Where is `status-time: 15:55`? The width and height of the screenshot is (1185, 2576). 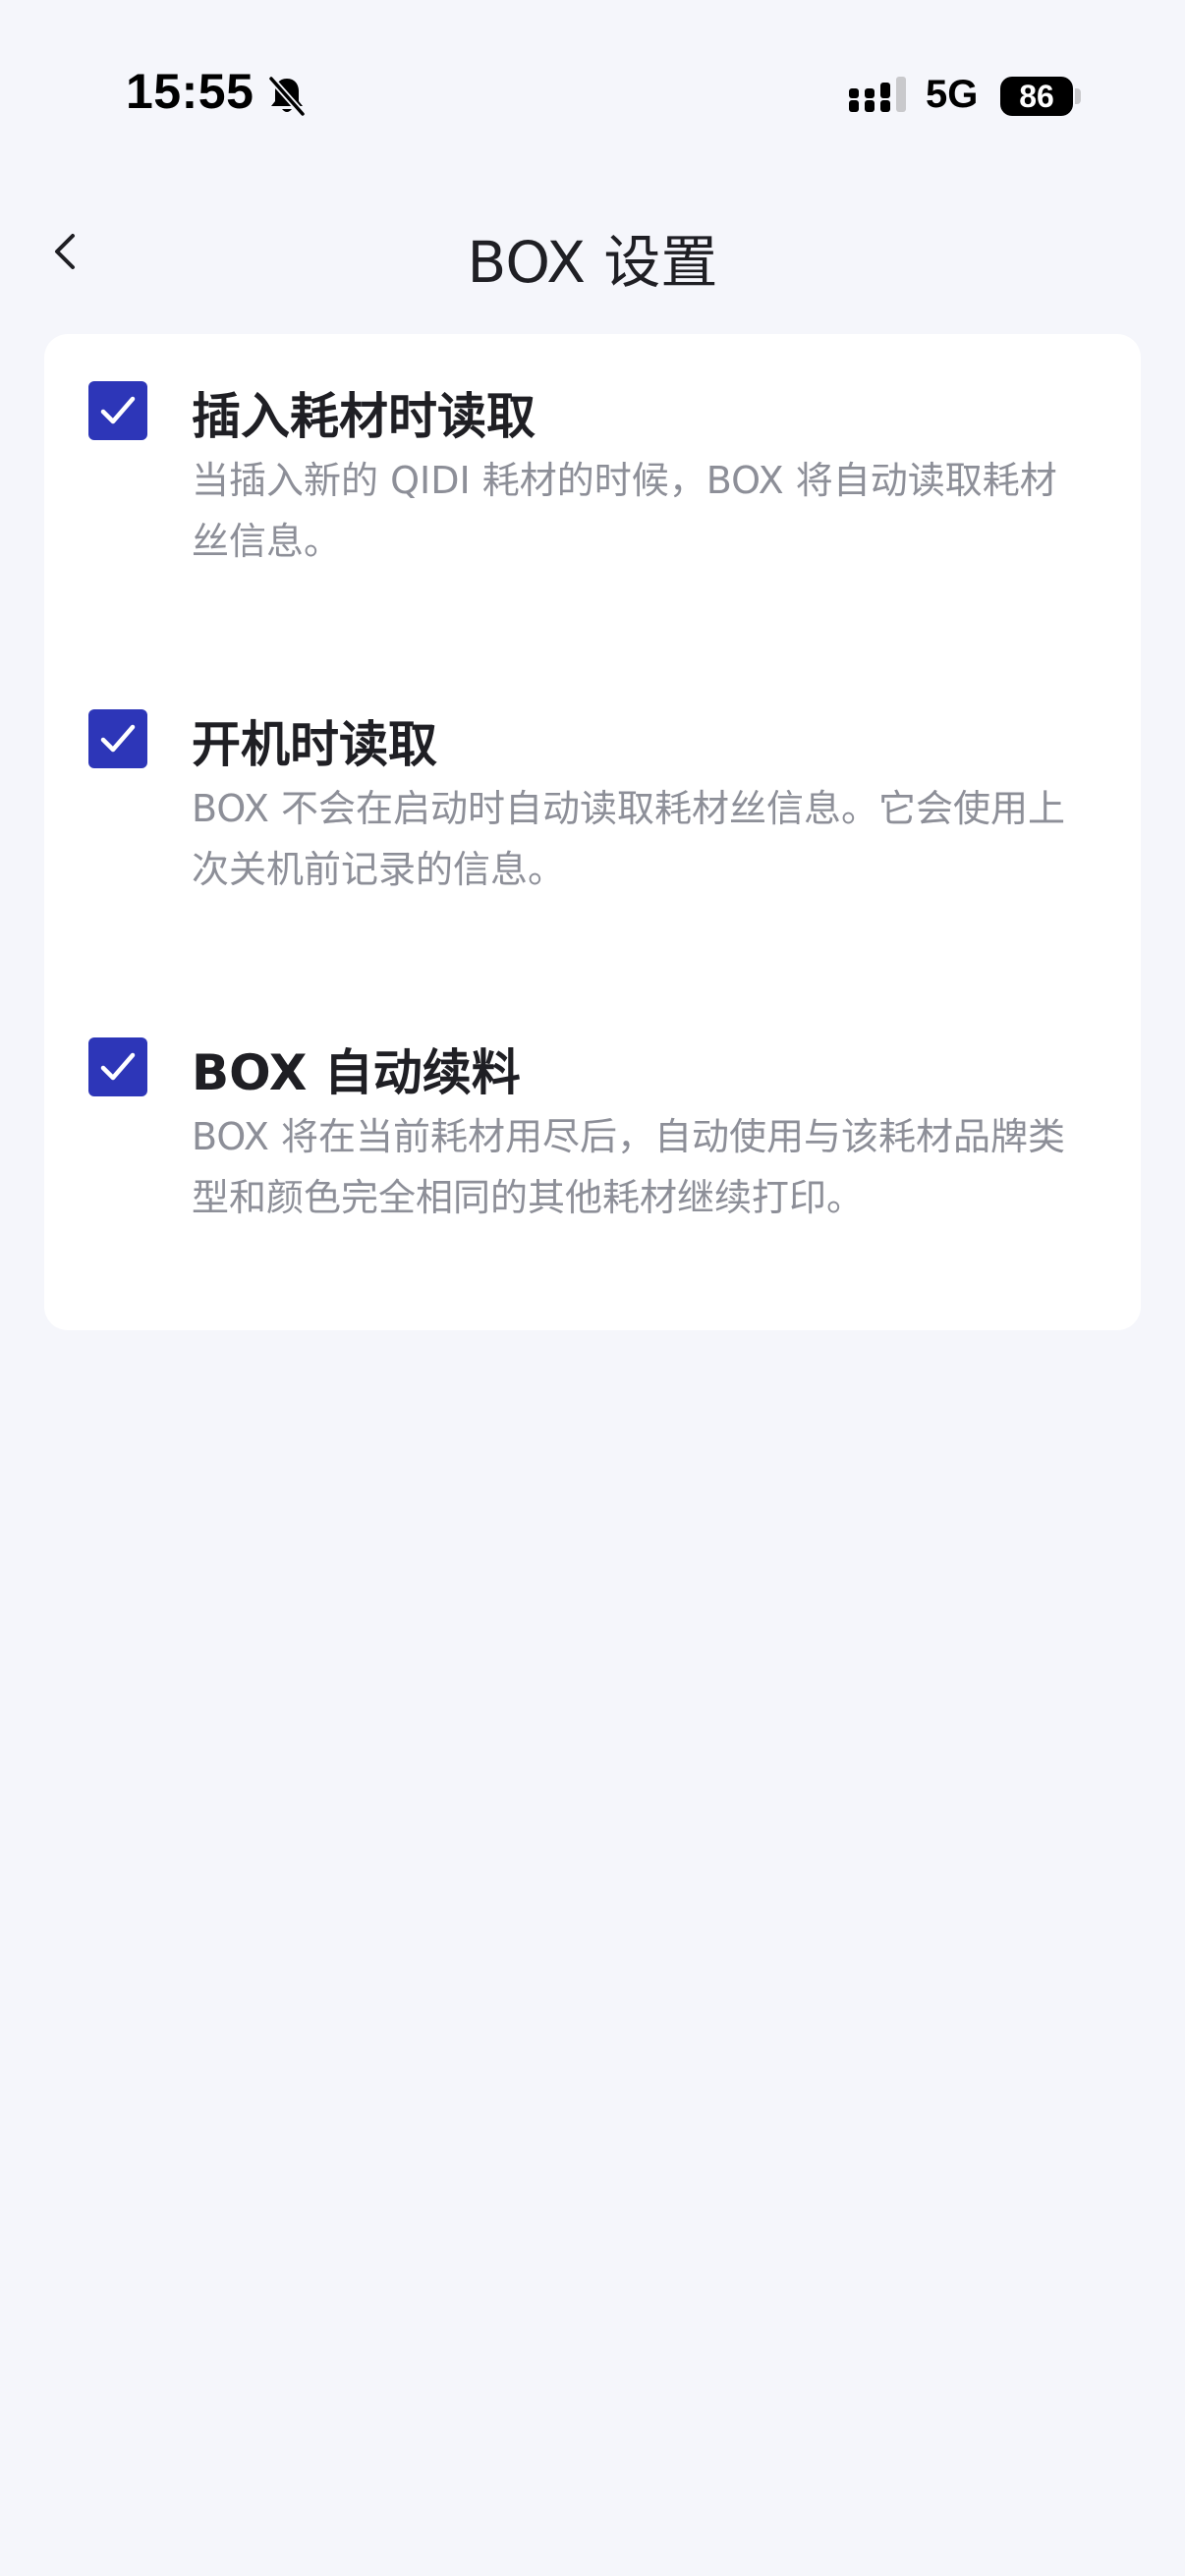 status-time: 15:55 is located at coordinates (190, 91).